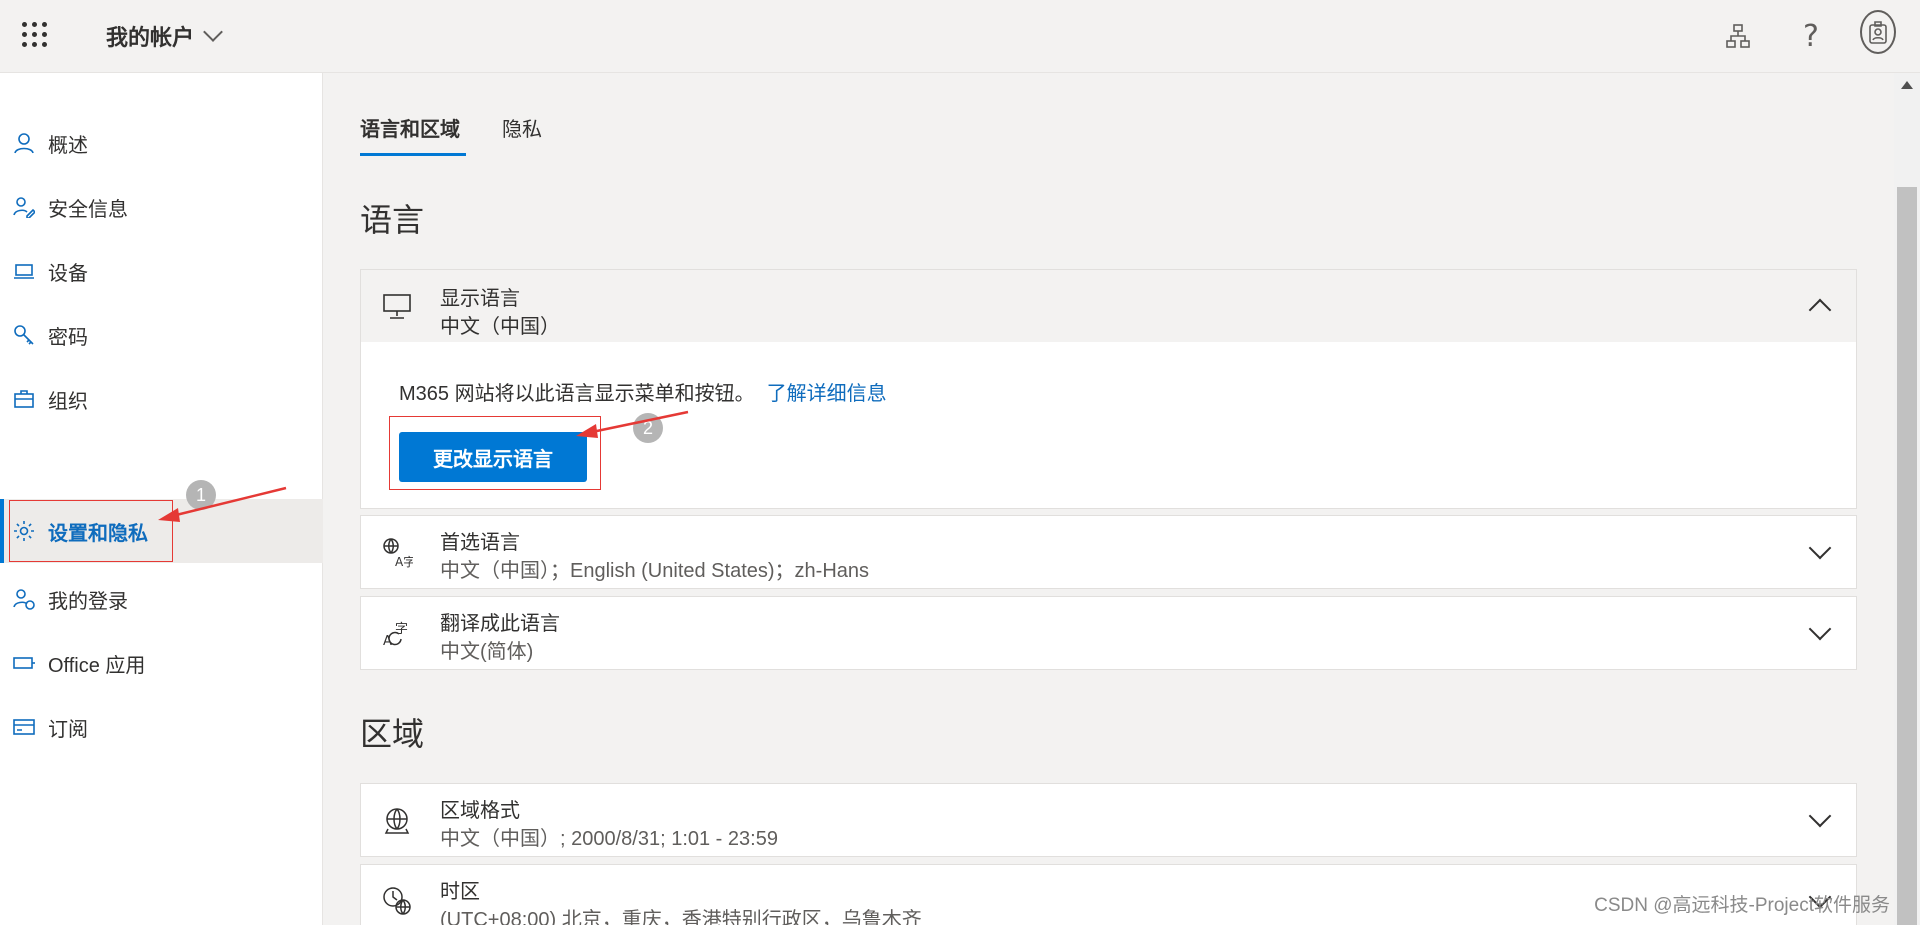 This screenshot has width=1920, height=925. What do you see at coordinates (68, 273) in the screenshot?
I see `sidebar-item-label: 设备` at bounding box center [68, 273].